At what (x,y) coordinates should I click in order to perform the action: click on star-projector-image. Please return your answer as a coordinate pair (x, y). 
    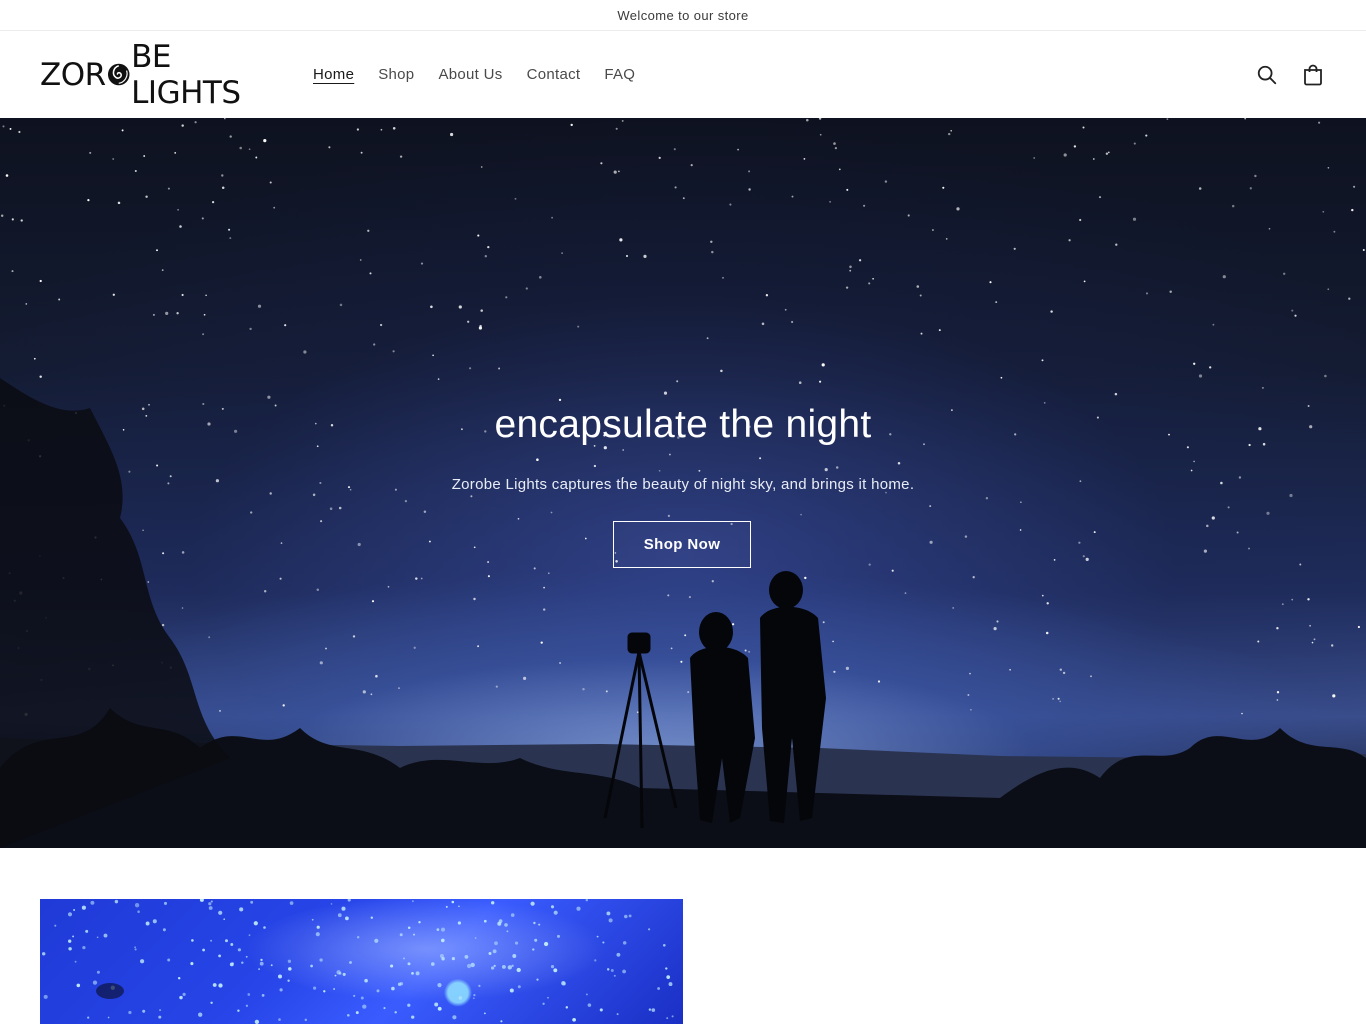
    Looking at the image, I should click on (361, 961).